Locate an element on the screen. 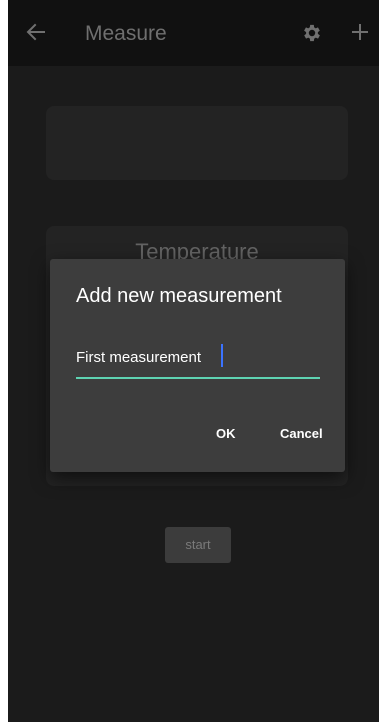 This screenshot has height=722, width=379. start-button: start is located at coordinates (198, 545).